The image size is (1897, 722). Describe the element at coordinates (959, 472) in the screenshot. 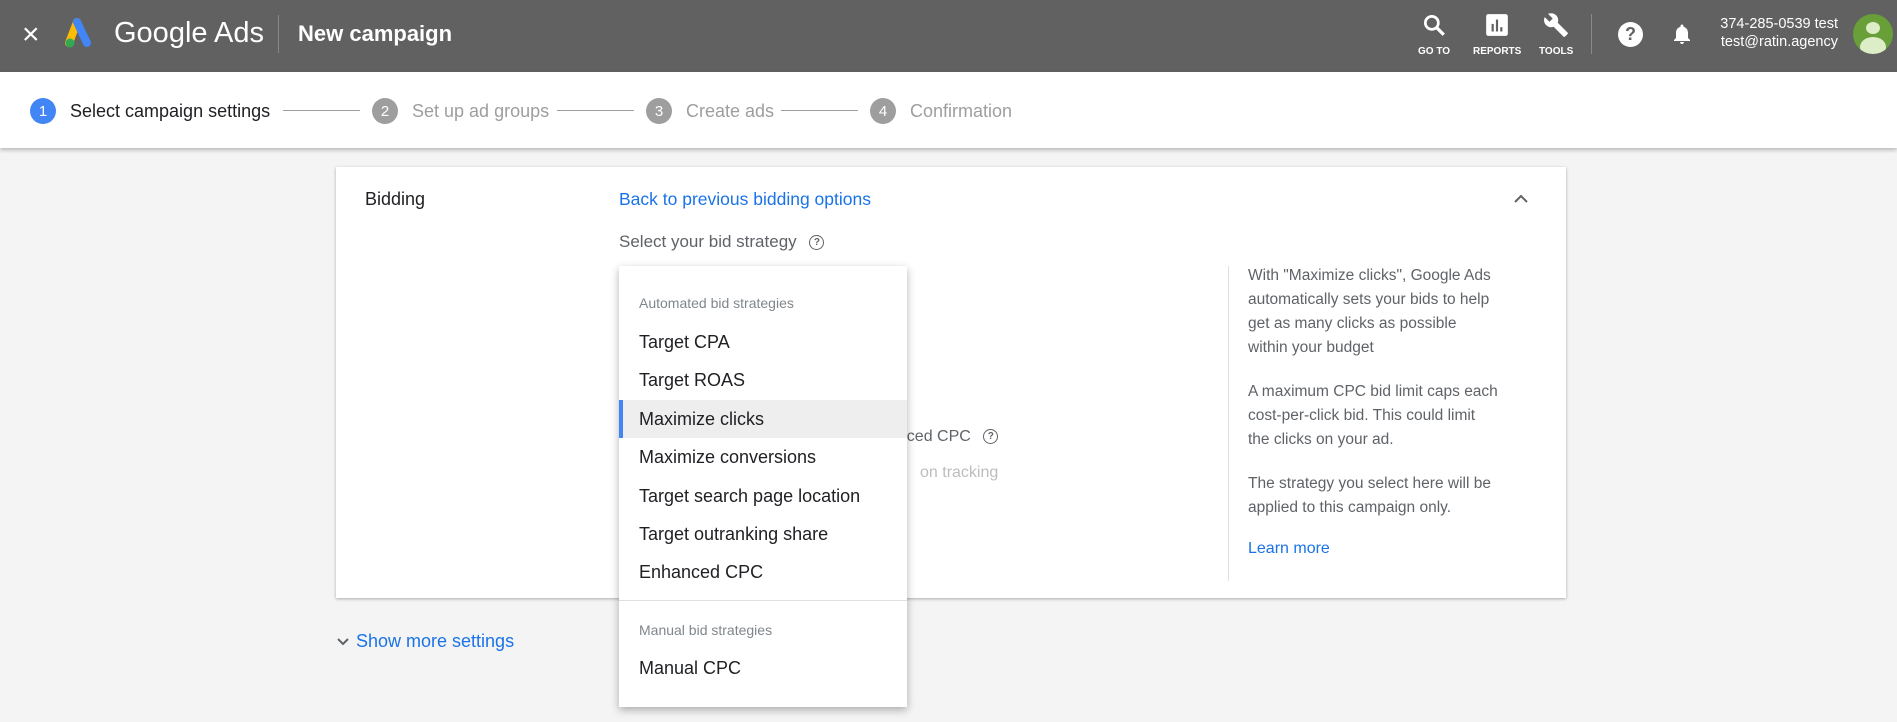

I see `conversion-tracking-text: on tracking` at that location.